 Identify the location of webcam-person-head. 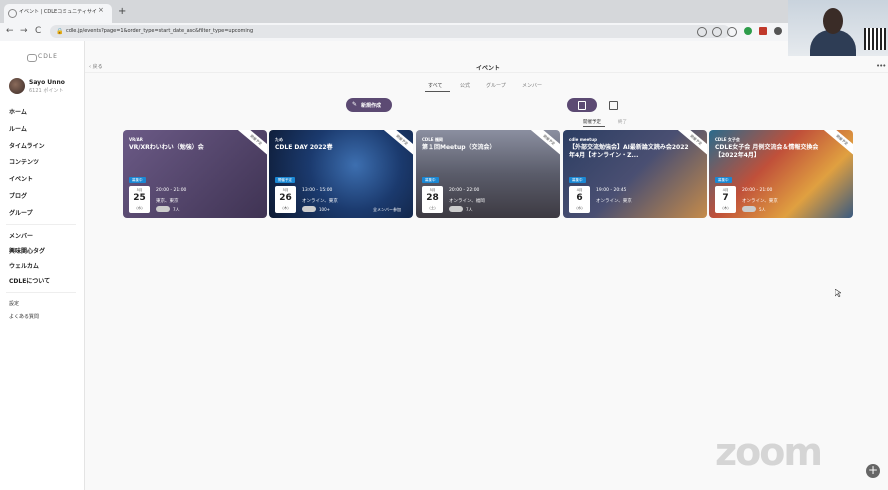
(833, 21).